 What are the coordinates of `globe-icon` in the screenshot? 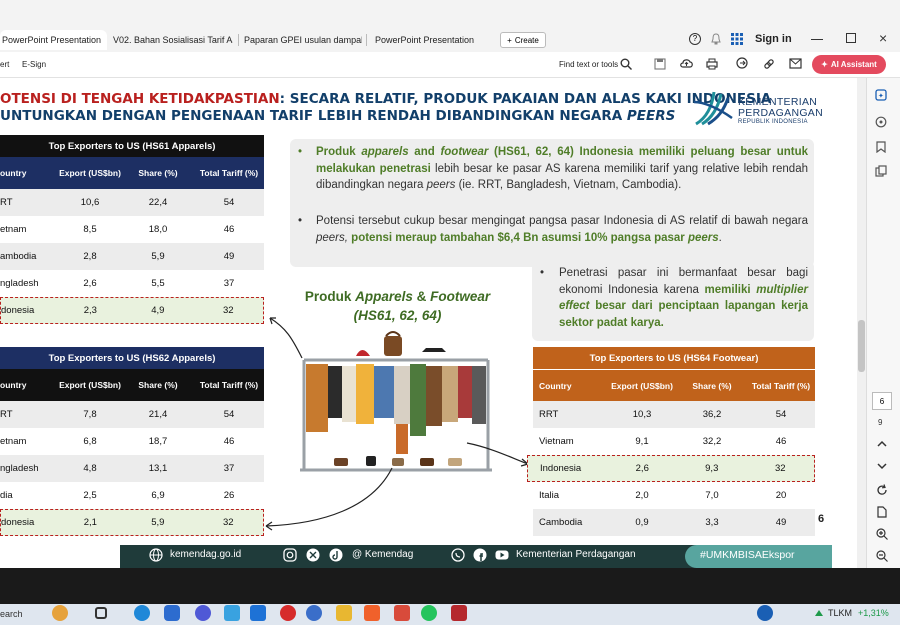 It's located at (156, 555).